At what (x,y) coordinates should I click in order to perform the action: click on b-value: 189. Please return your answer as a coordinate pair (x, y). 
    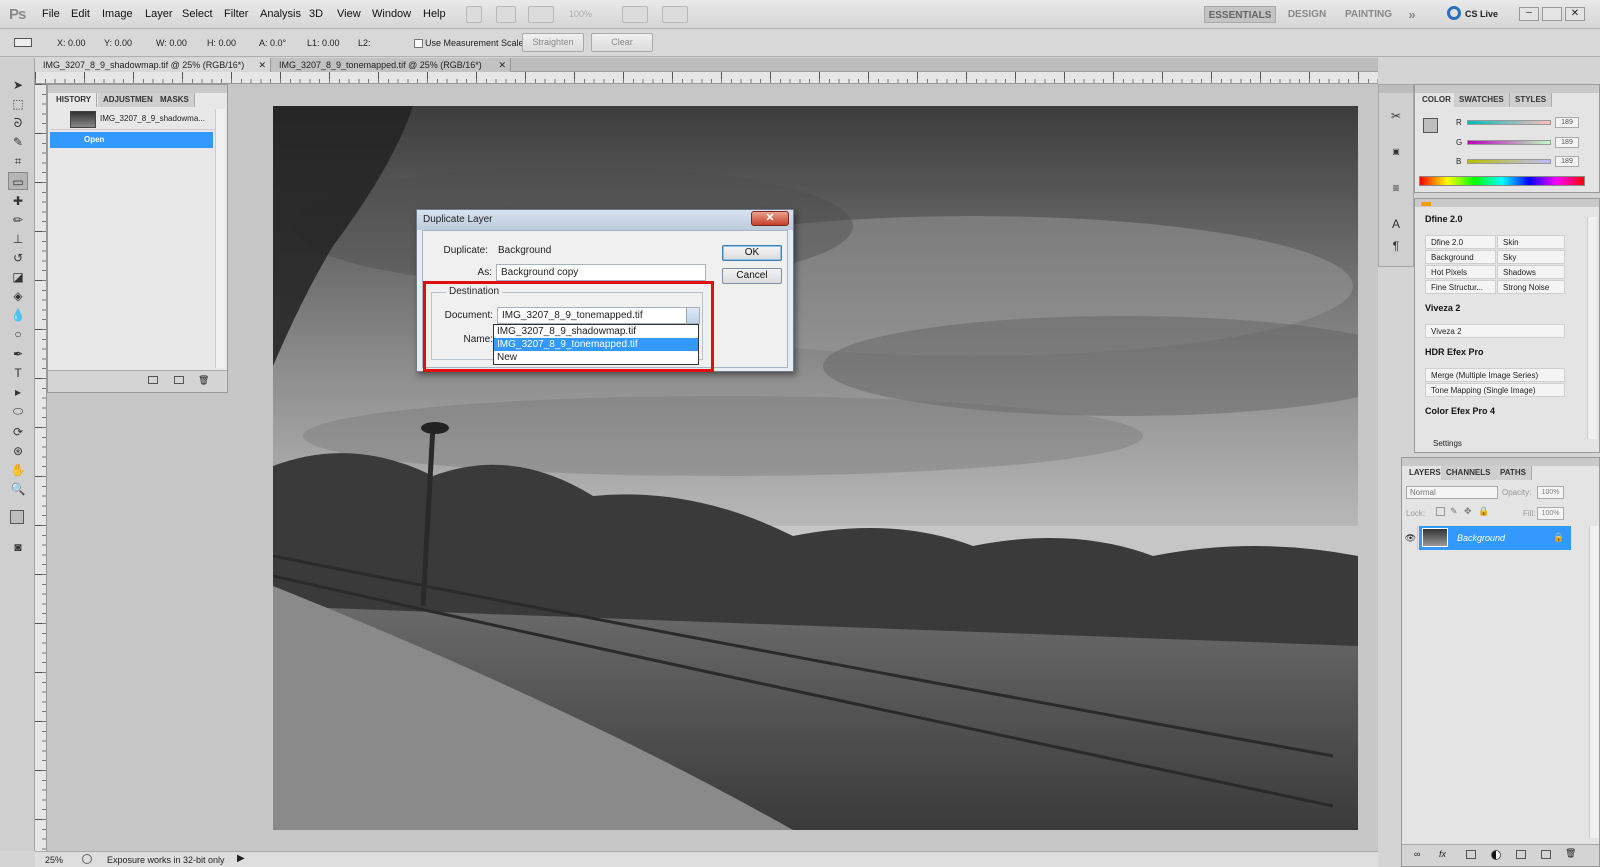
    Looking at the image, I should click on (1567, 161).